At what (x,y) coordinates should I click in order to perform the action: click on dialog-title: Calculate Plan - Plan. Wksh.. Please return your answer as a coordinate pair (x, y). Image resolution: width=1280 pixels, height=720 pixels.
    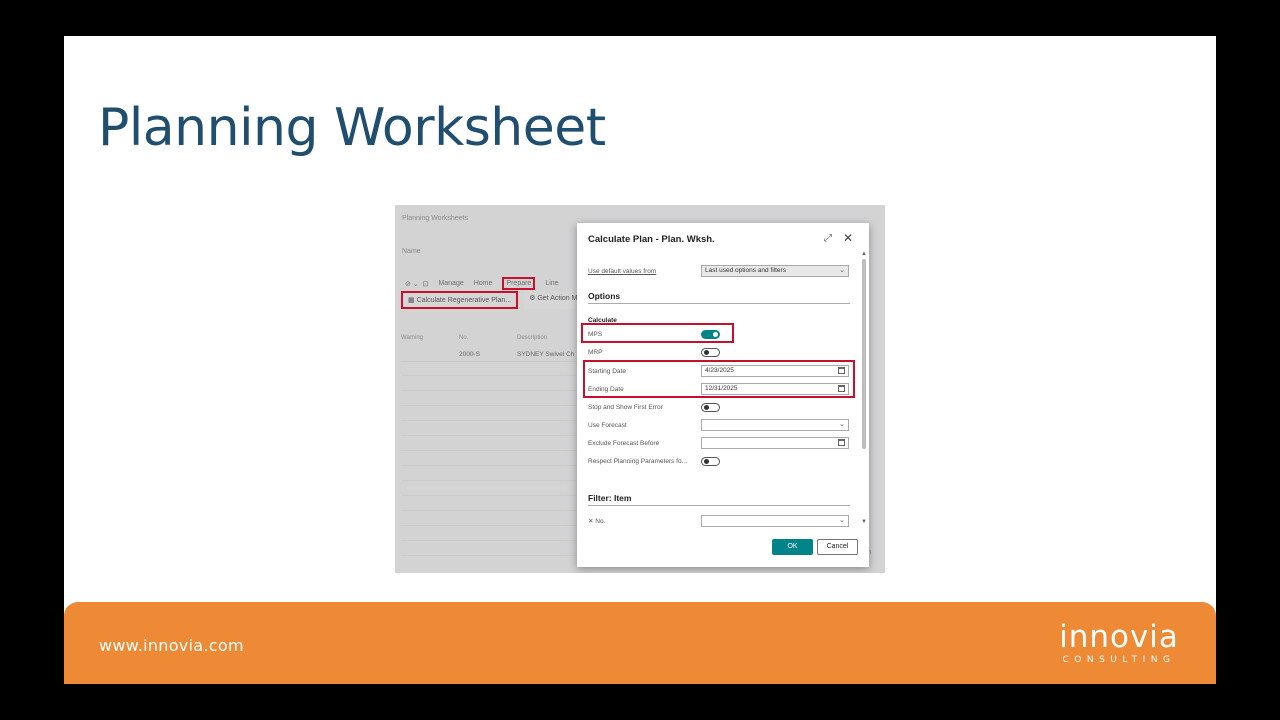
    Looking at the image, I should click on (651, 239).